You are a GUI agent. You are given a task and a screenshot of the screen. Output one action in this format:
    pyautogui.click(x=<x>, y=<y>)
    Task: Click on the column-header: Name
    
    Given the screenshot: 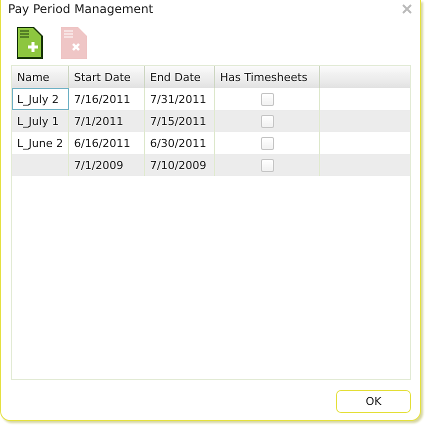 What is the action you would take?
    pyautogui.click(x=40, y=77)
    